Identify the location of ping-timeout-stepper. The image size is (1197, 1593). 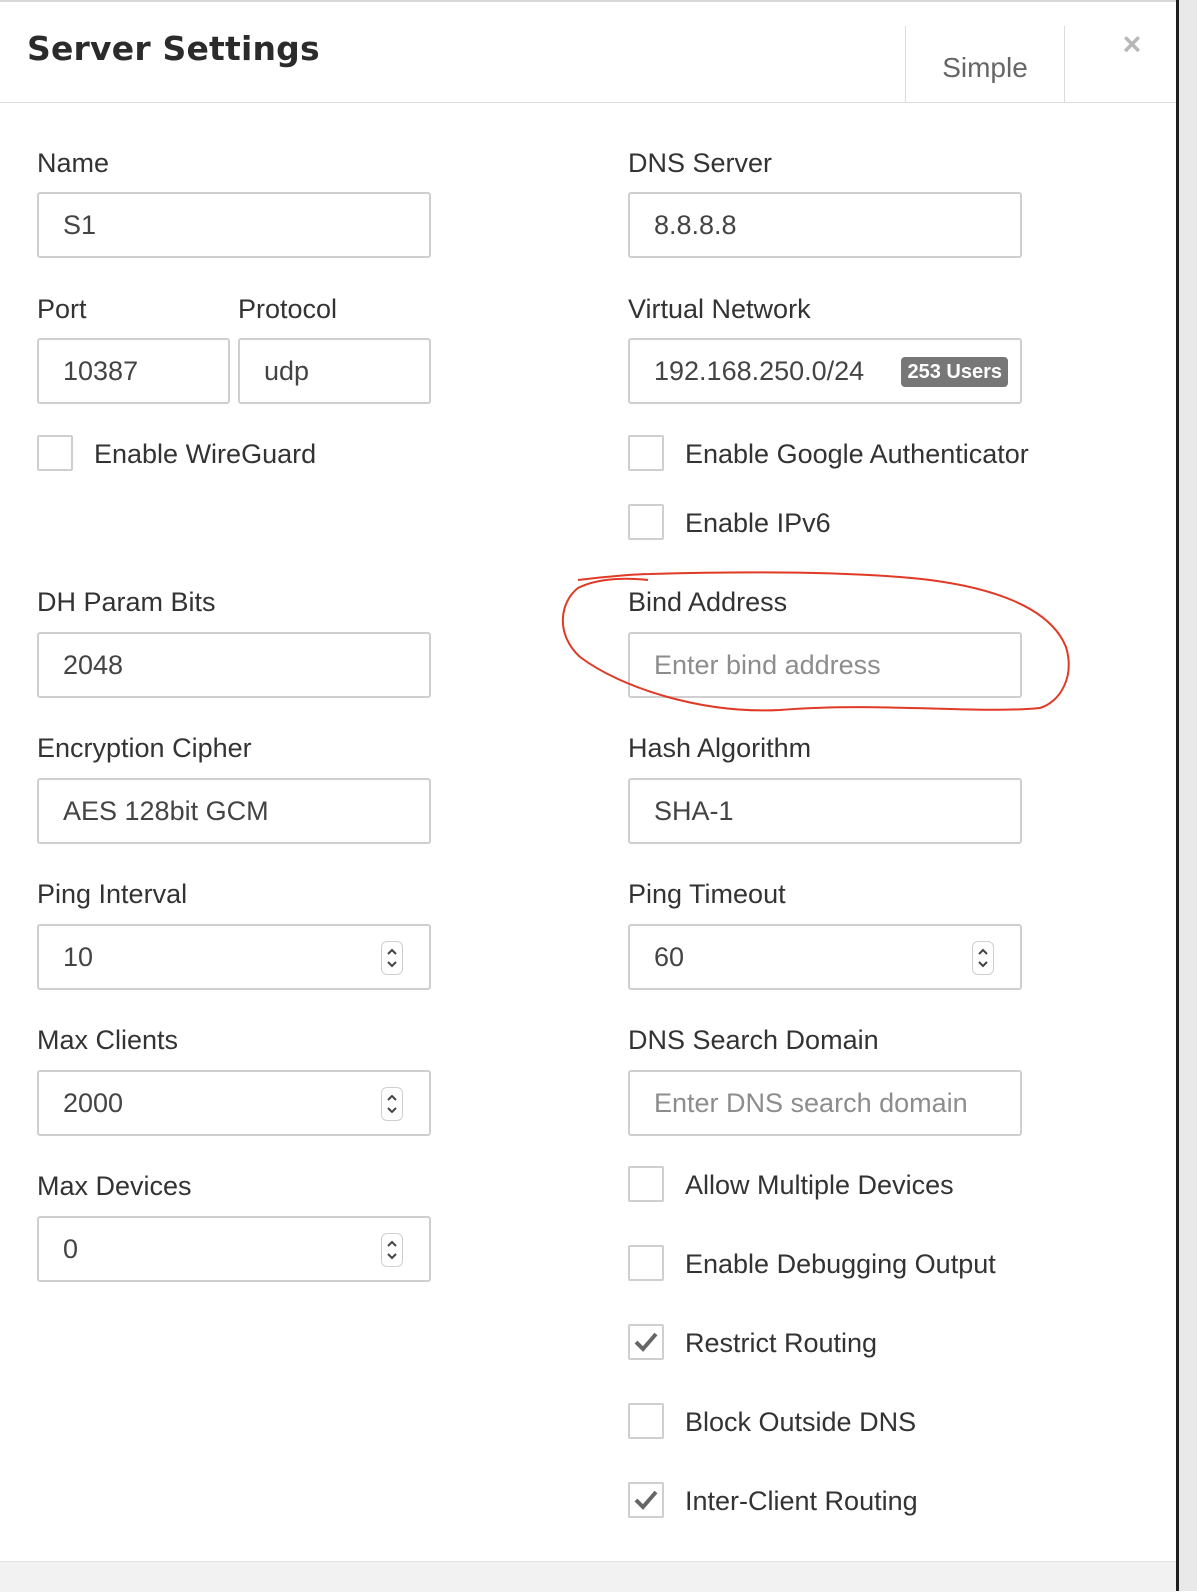
(983, 958).